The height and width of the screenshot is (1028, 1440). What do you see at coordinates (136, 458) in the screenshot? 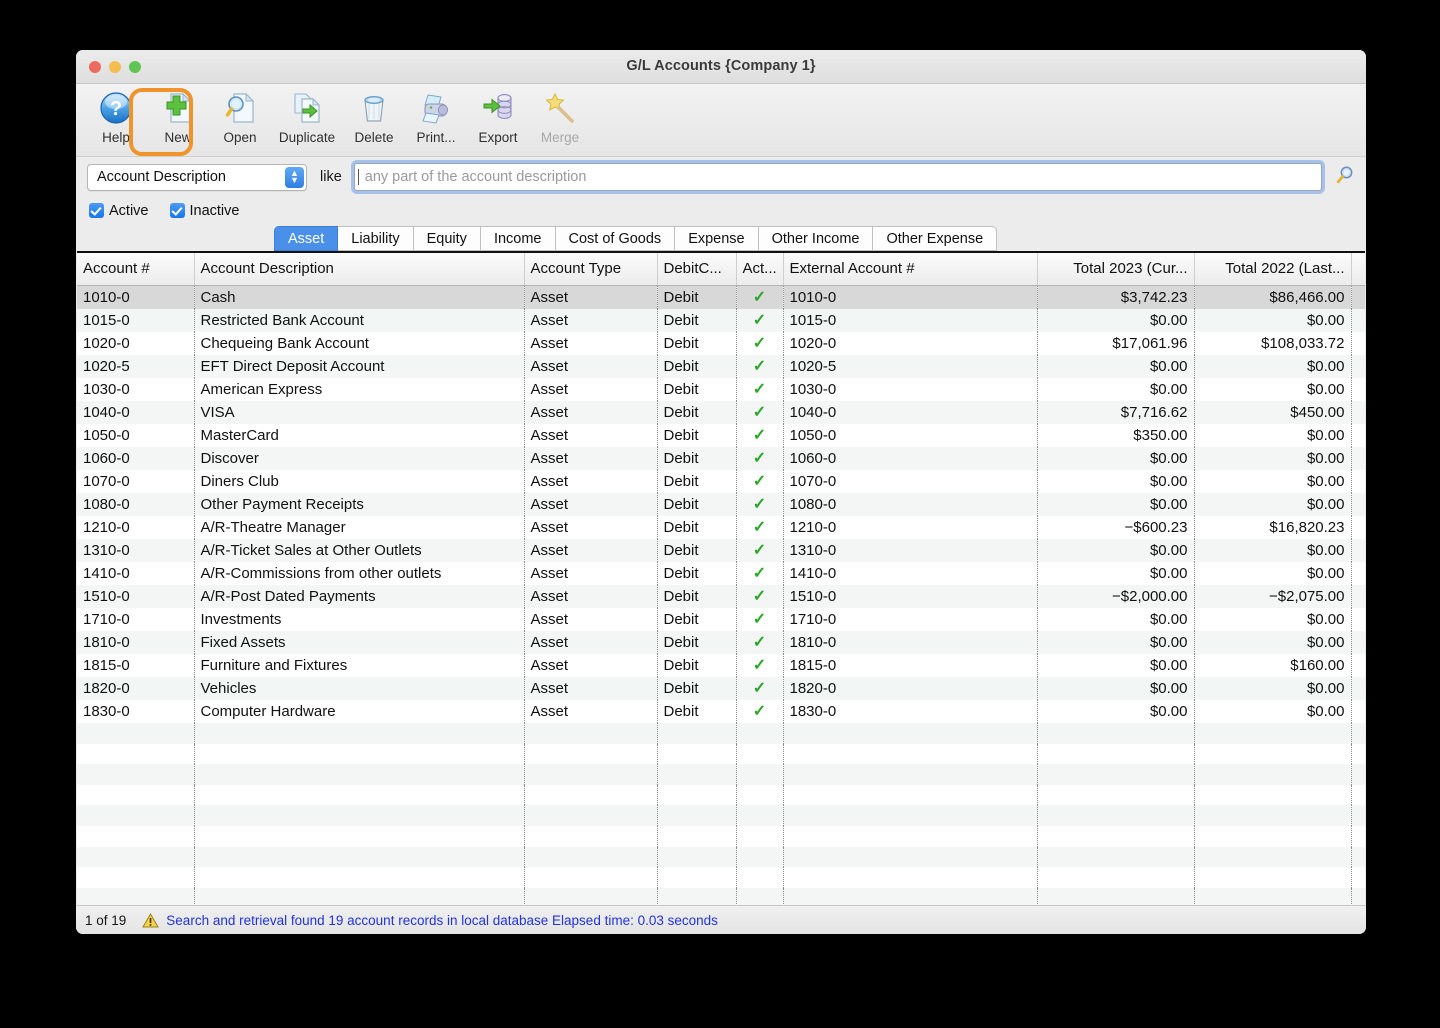
I see `cell-account: 1060‑0` at bounding box center [136, 458].